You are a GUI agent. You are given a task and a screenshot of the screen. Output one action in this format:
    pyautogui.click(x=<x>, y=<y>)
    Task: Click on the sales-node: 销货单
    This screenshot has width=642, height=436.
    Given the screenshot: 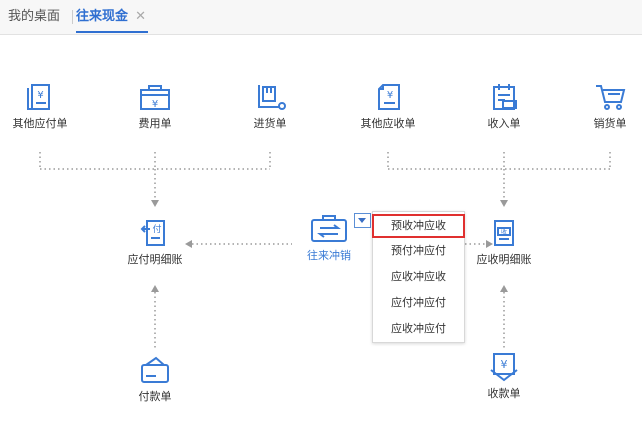 What is the action you would take?
    pyautogui.click(x=606, y=106)
    